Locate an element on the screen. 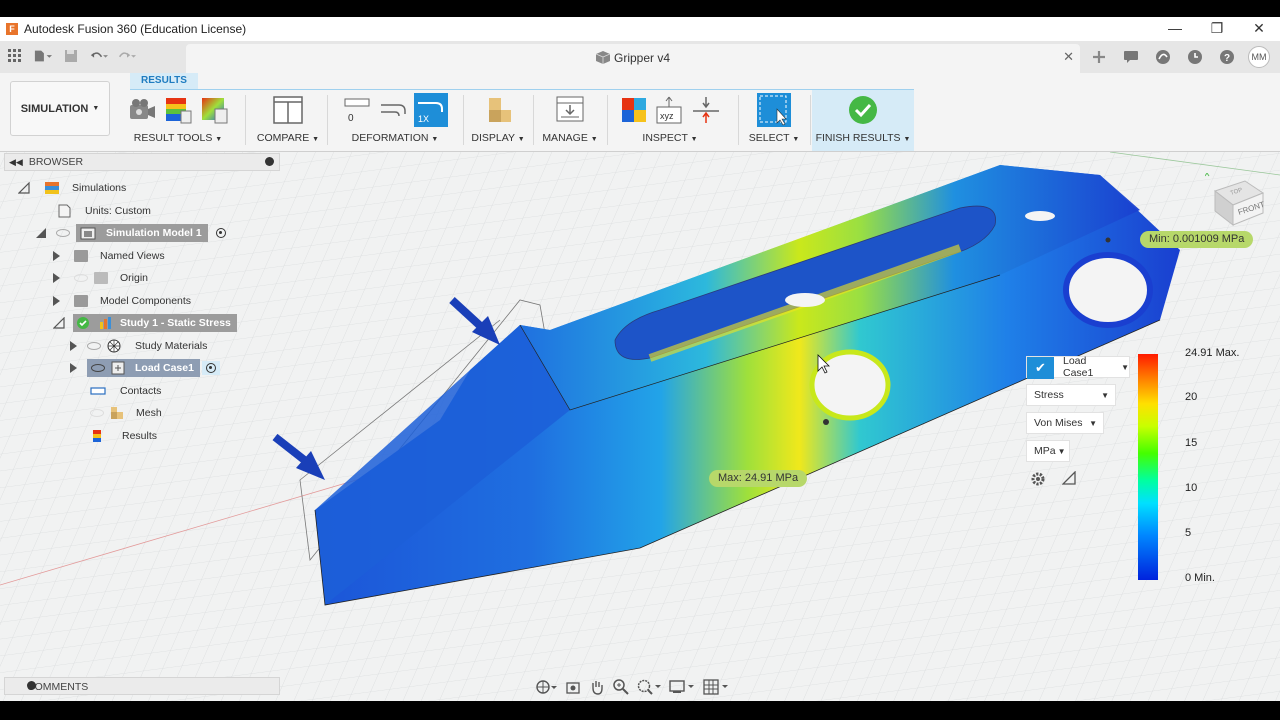 The width and height of the screenshot is (1280, 720). stress-plot-icon is located at coordinates (178, 110).